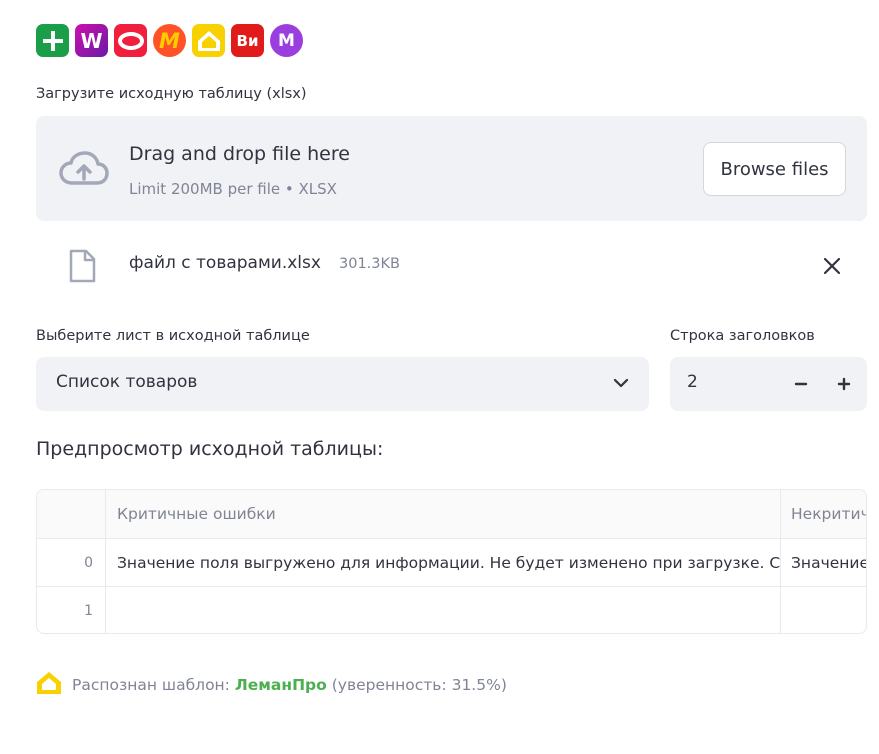  I want to click on dropzone-limit: Limit 200MB per file • XLSX, so click(233, 189).